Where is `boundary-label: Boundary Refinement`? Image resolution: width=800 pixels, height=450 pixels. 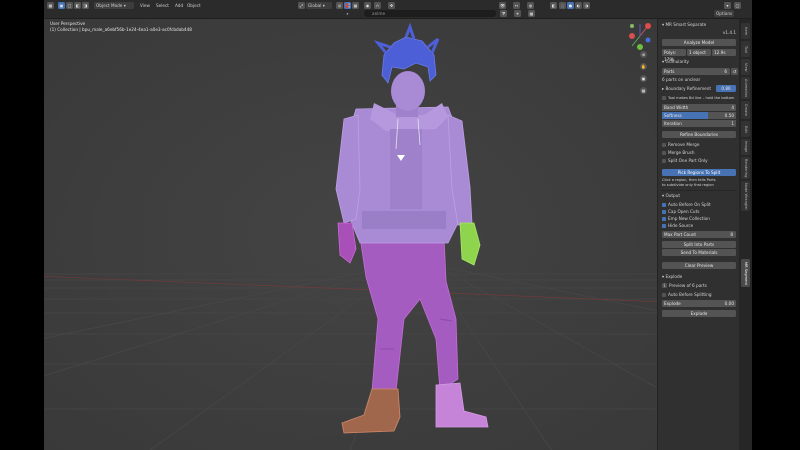
boundary-label: Boundary Refinement is located at coordinates (688, 88).